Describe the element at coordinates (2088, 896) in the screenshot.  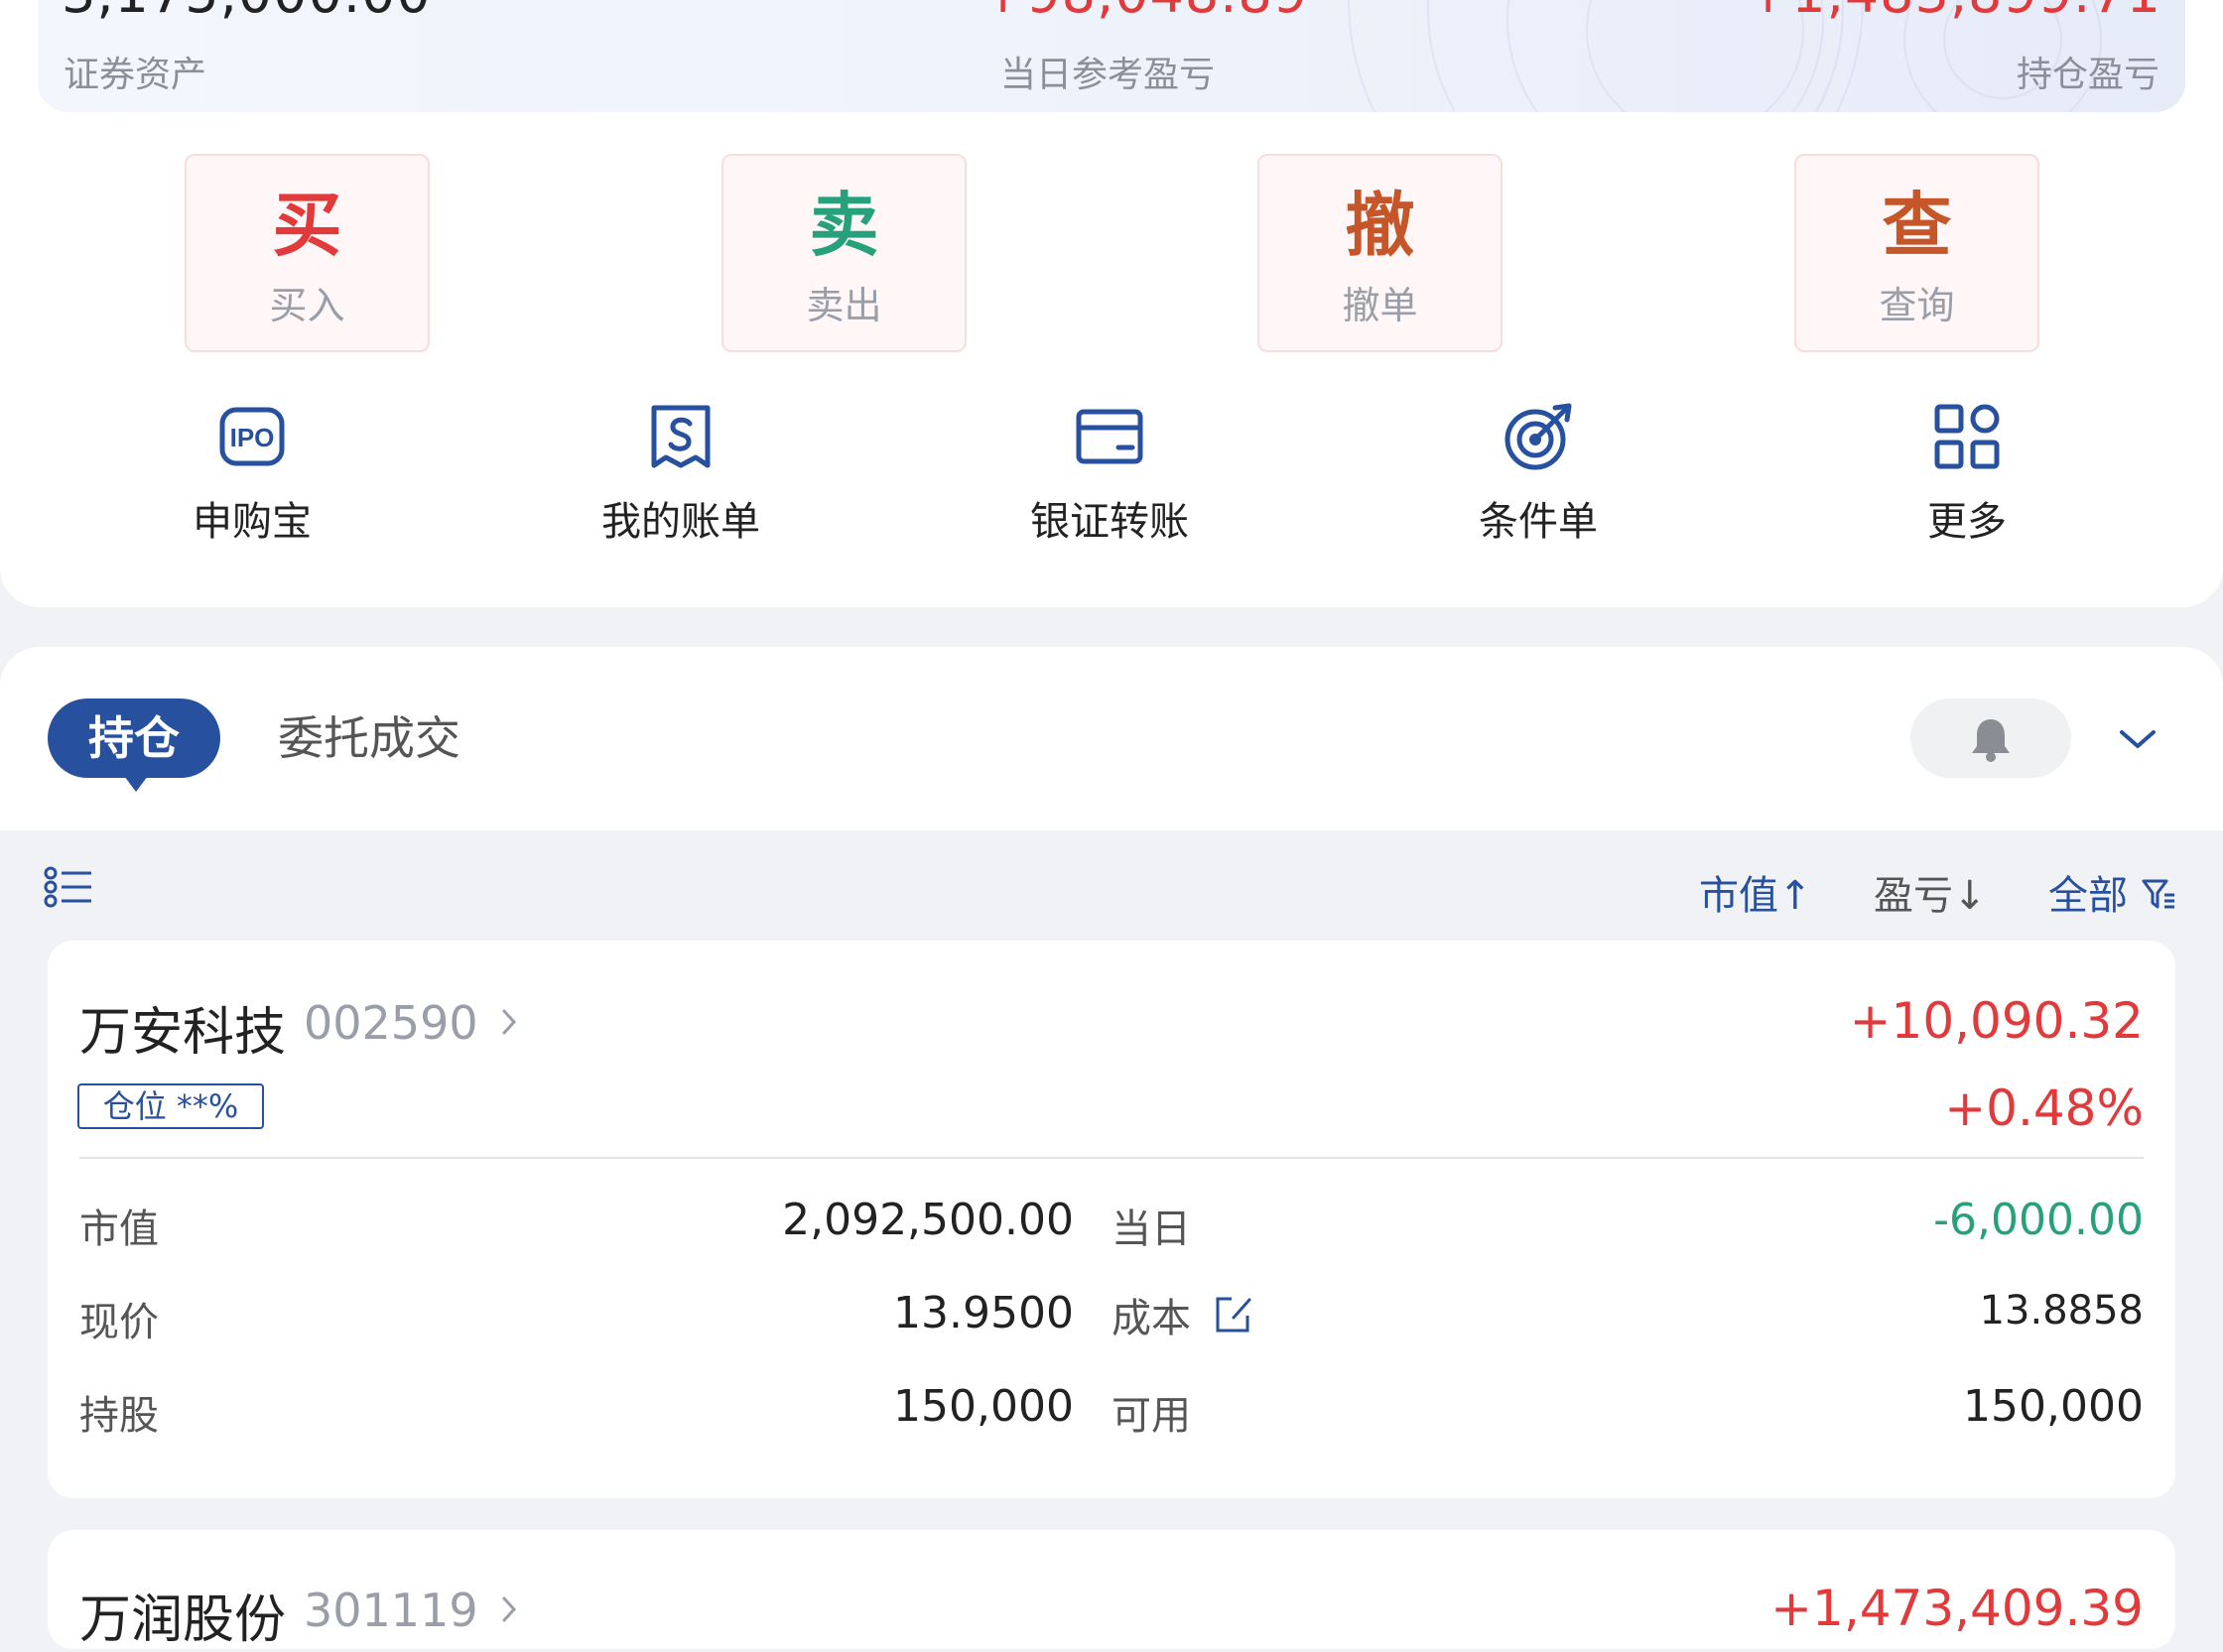
I see `filter-all-label: 全部` at that location.